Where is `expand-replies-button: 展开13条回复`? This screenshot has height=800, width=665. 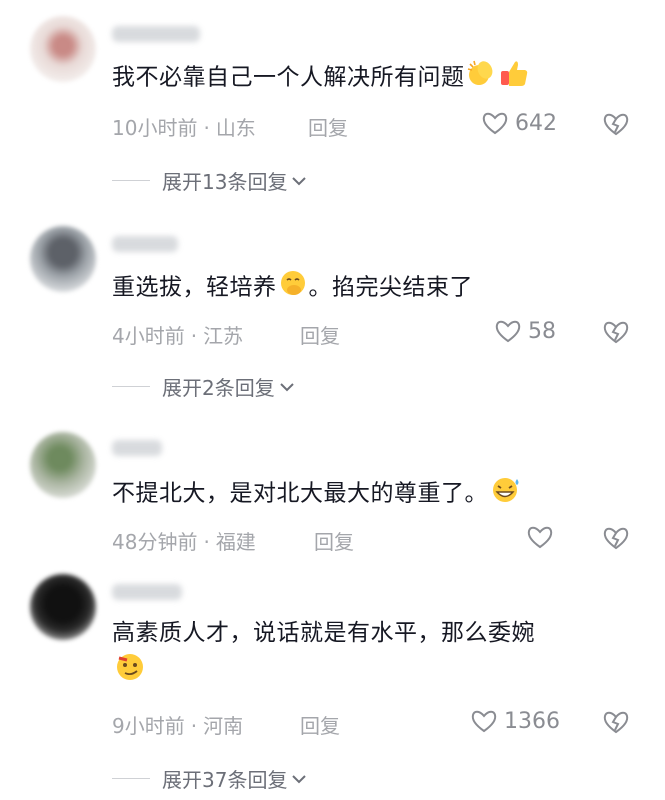 expand-replies-button: 展开13条回复 is located at coordinates (209, 180).